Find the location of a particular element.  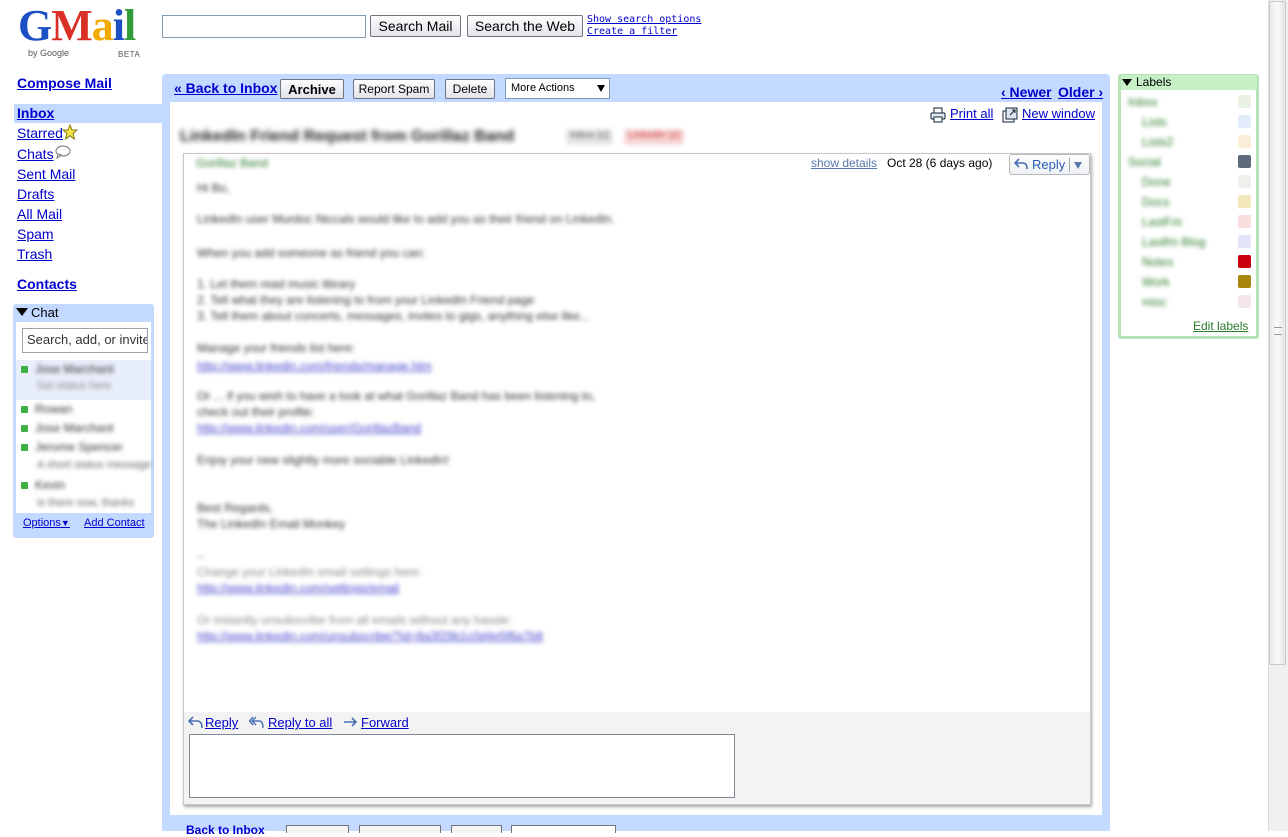

older-link: Older › is located at coordinates (1080, 92).